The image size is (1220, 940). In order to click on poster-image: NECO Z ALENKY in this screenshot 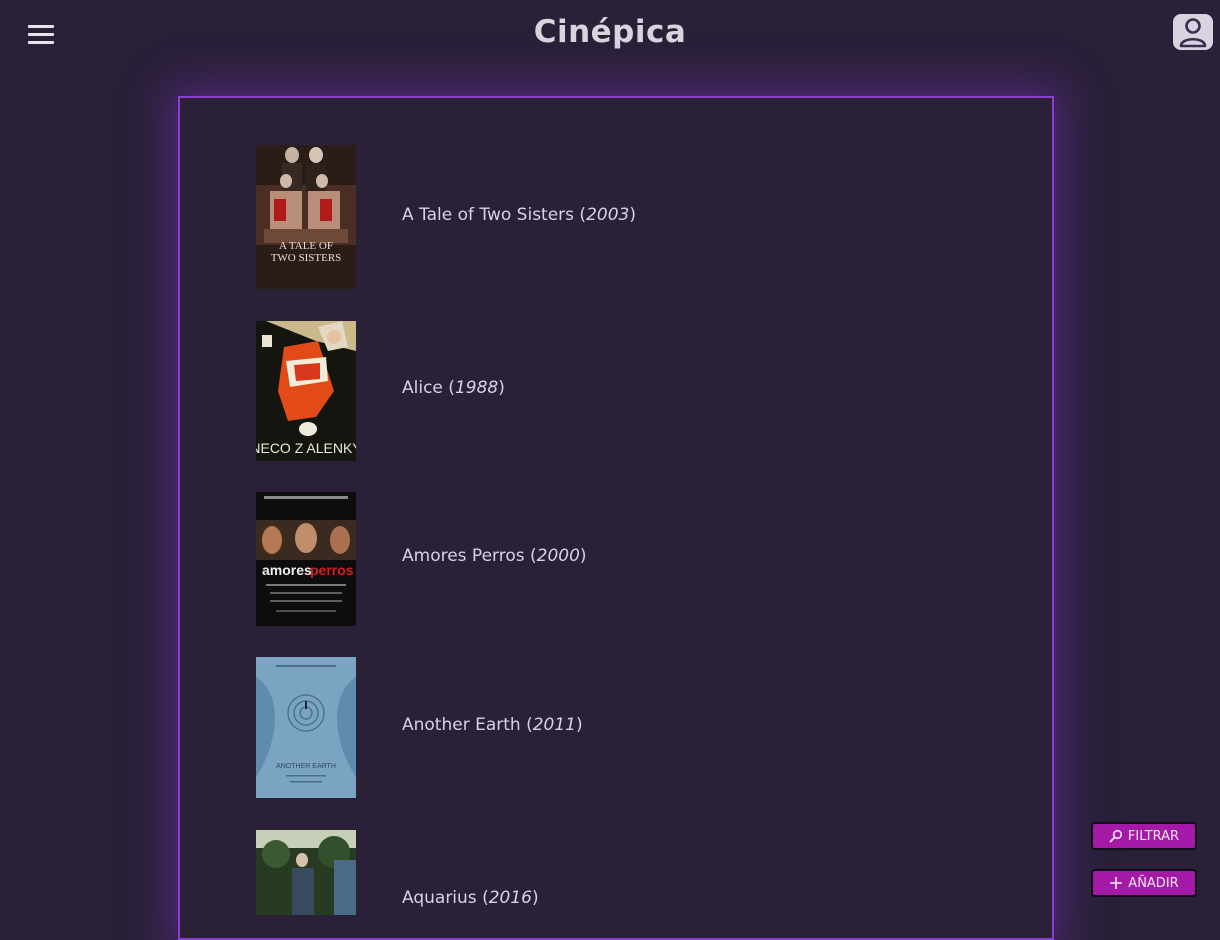, I will do `click(306, 391)`.